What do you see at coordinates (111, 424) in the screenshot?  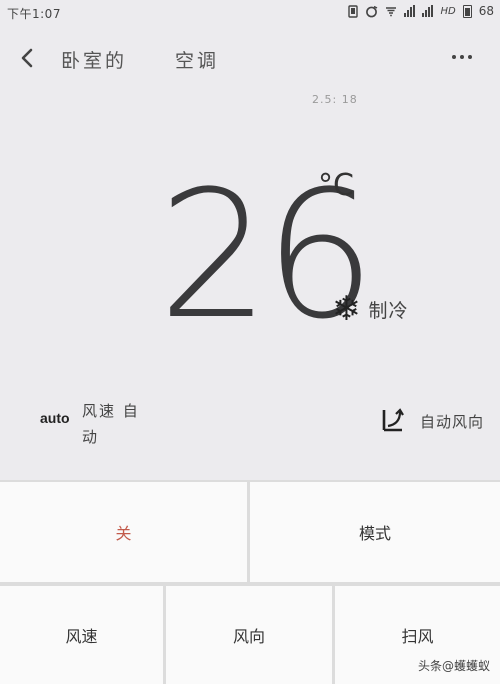 I see `fan-speed-label: 风速 自动` at bounding box center [111, 424].